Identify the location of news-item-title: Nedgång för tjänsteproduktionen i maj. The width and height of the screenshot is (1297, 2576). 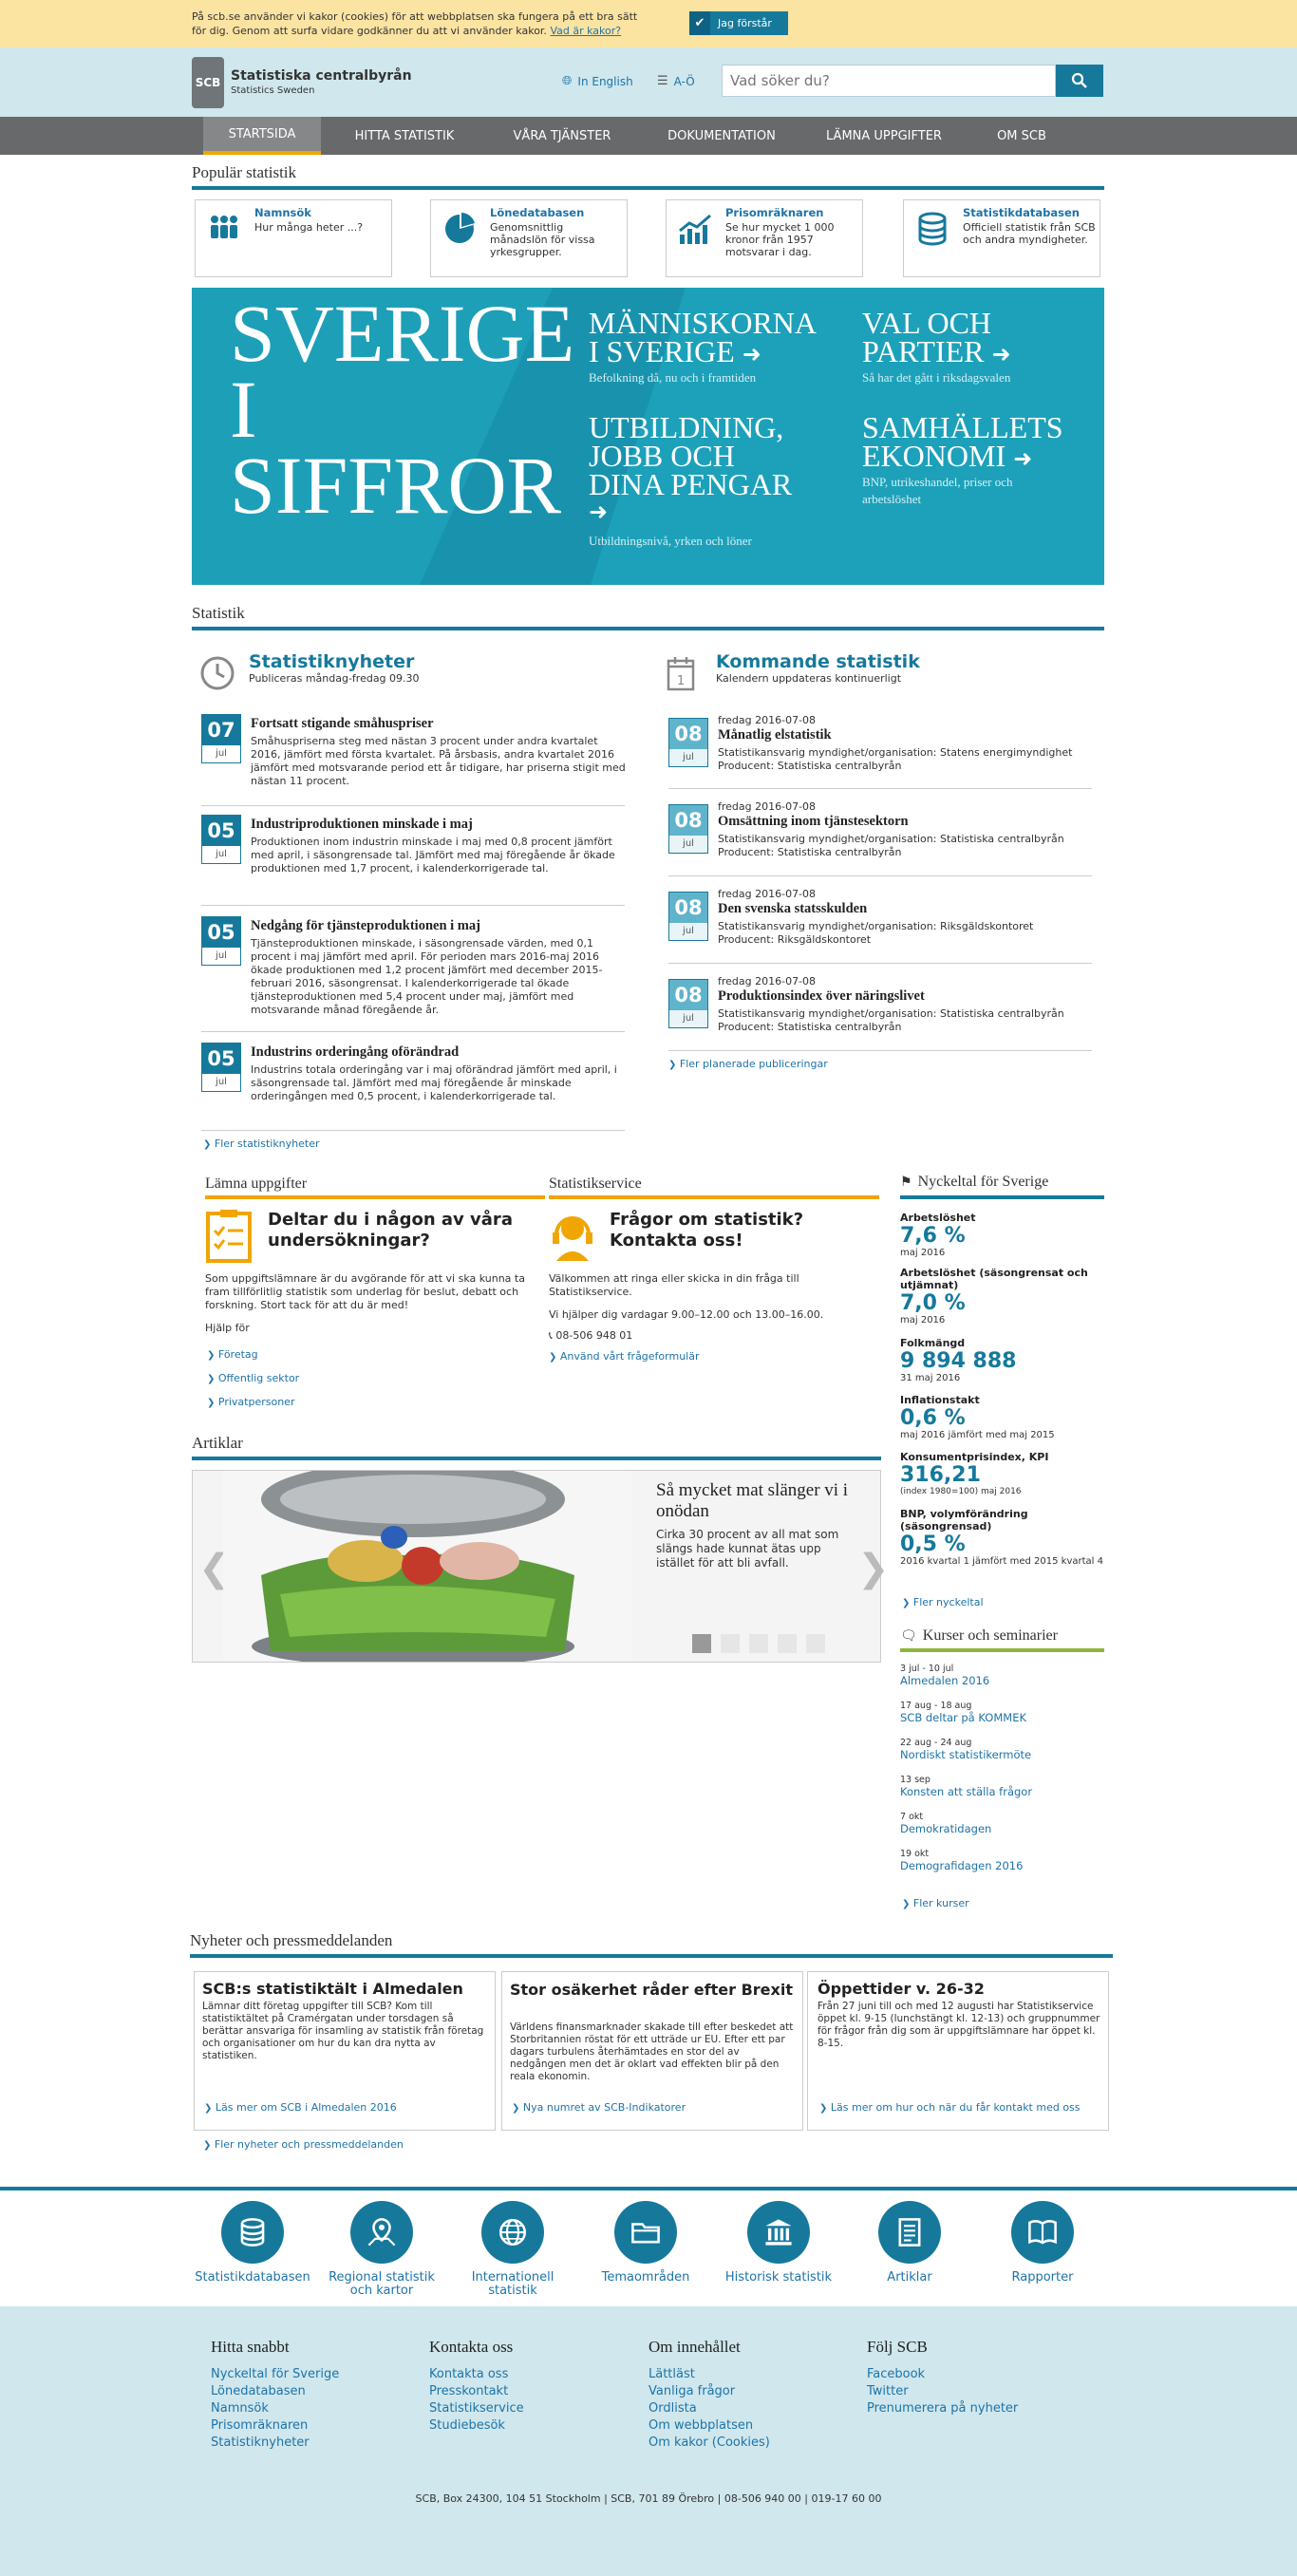
(440, 926).